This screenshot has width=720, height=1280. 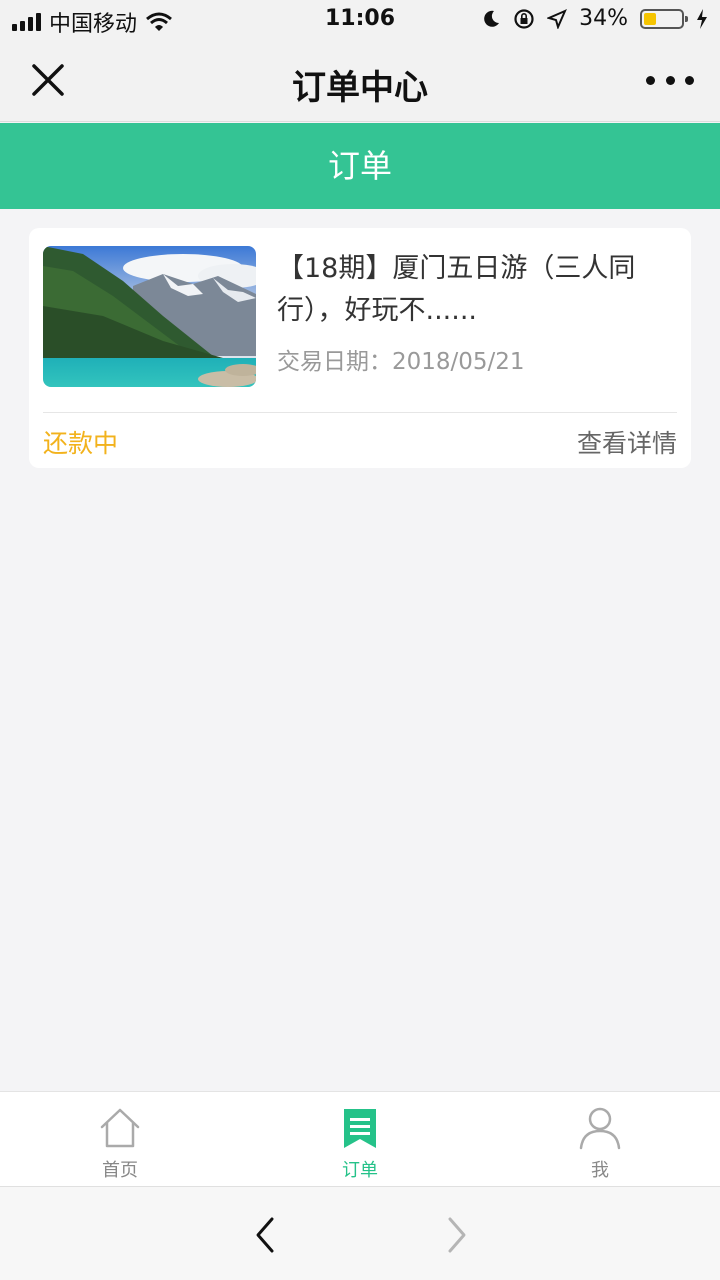 What do you see at coordinates (600, 1170) in the screenshot?
I see `tab-me-label: 我` at bounding box center [600, 1170].